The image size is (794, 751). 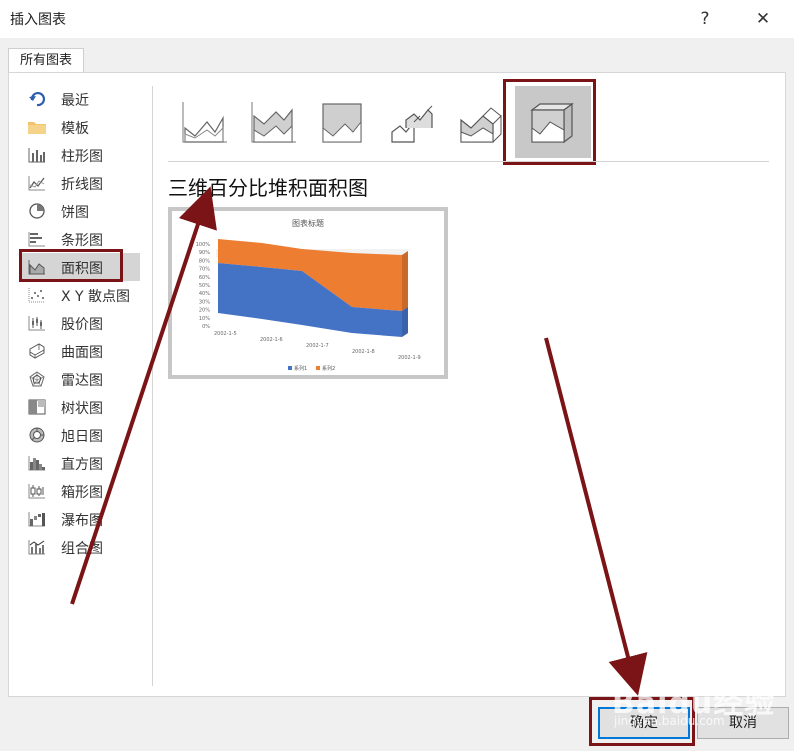 What do you see at coordinates (80, 379) in the screenshot?
I see `category-item: 雷达图` at bounding box center [80, 379].